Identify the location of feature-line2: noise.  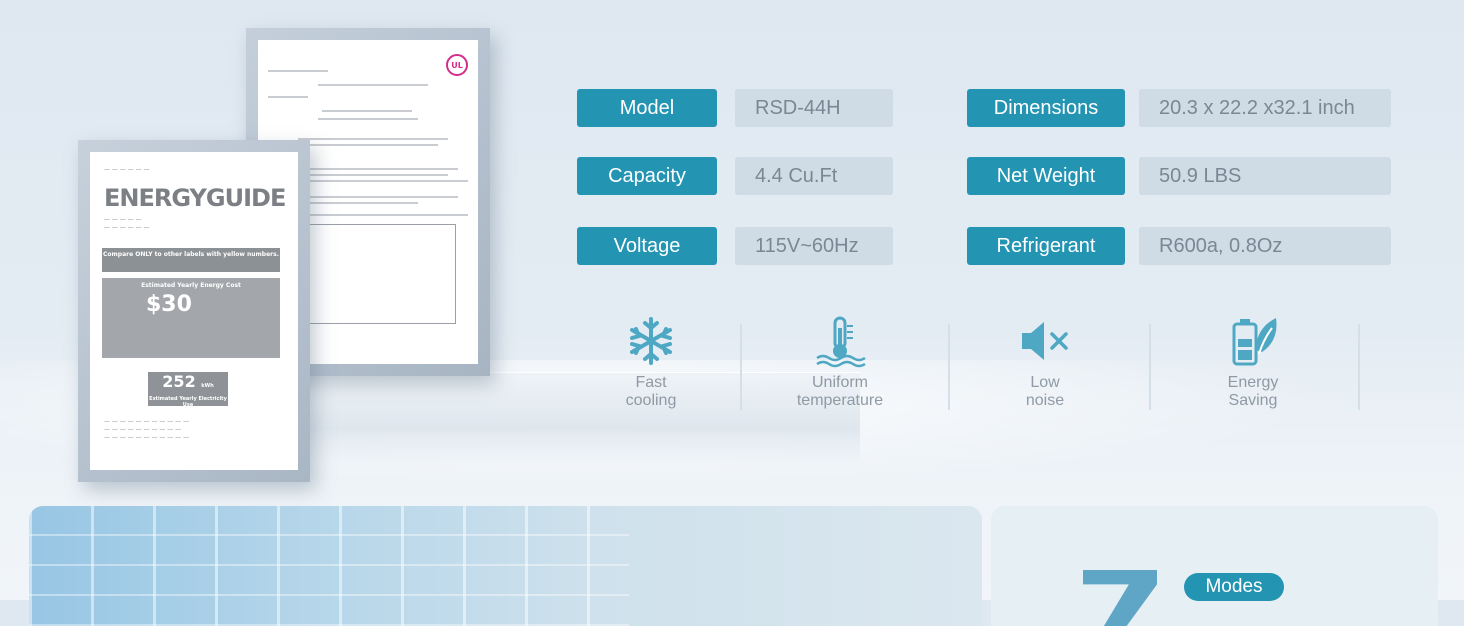
(1045, 400).